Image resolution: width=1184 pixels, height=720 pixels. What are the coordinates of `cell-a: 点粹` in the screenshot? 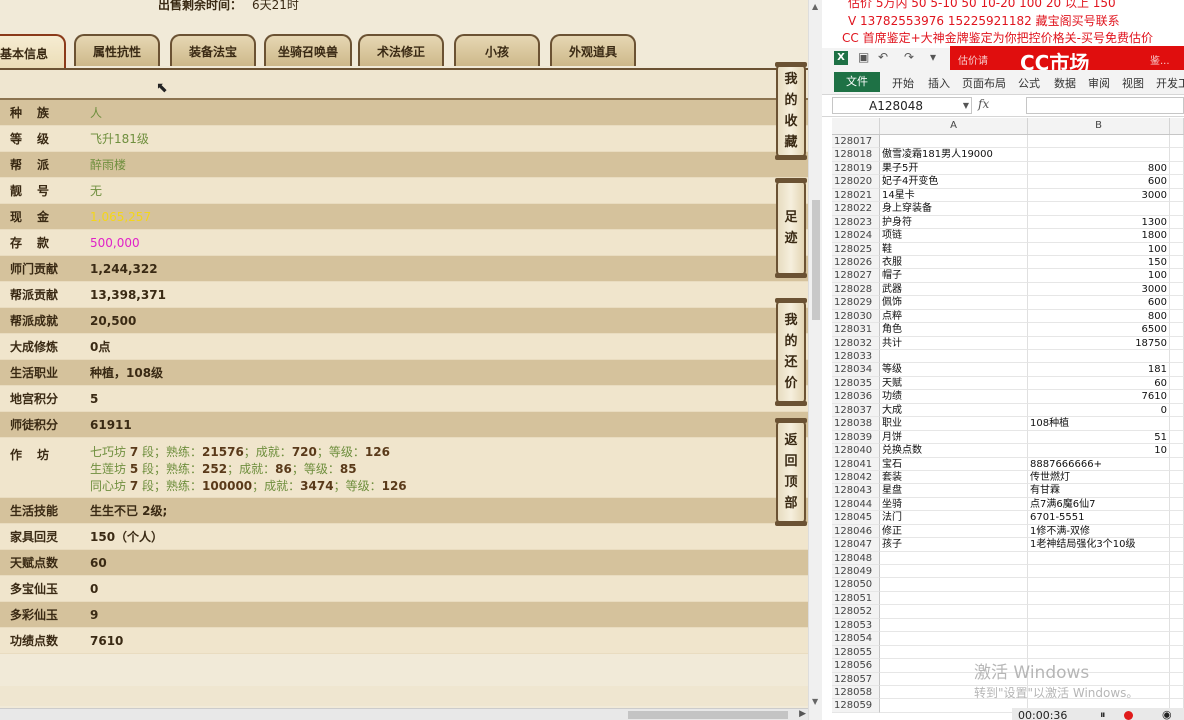 It's located at (954, 316).